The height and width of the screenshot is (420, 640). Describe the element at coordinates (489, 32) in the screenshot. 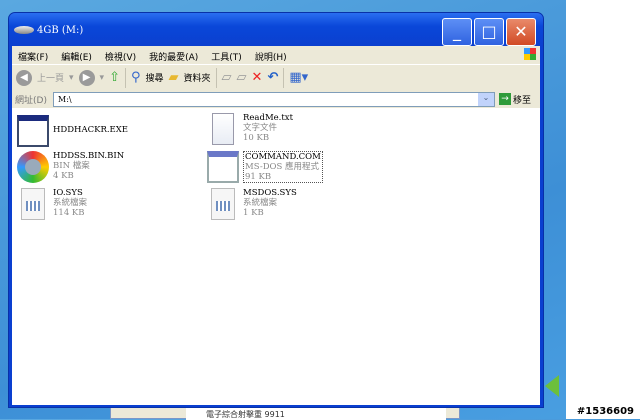

I see `maximize-button: □` at that location.